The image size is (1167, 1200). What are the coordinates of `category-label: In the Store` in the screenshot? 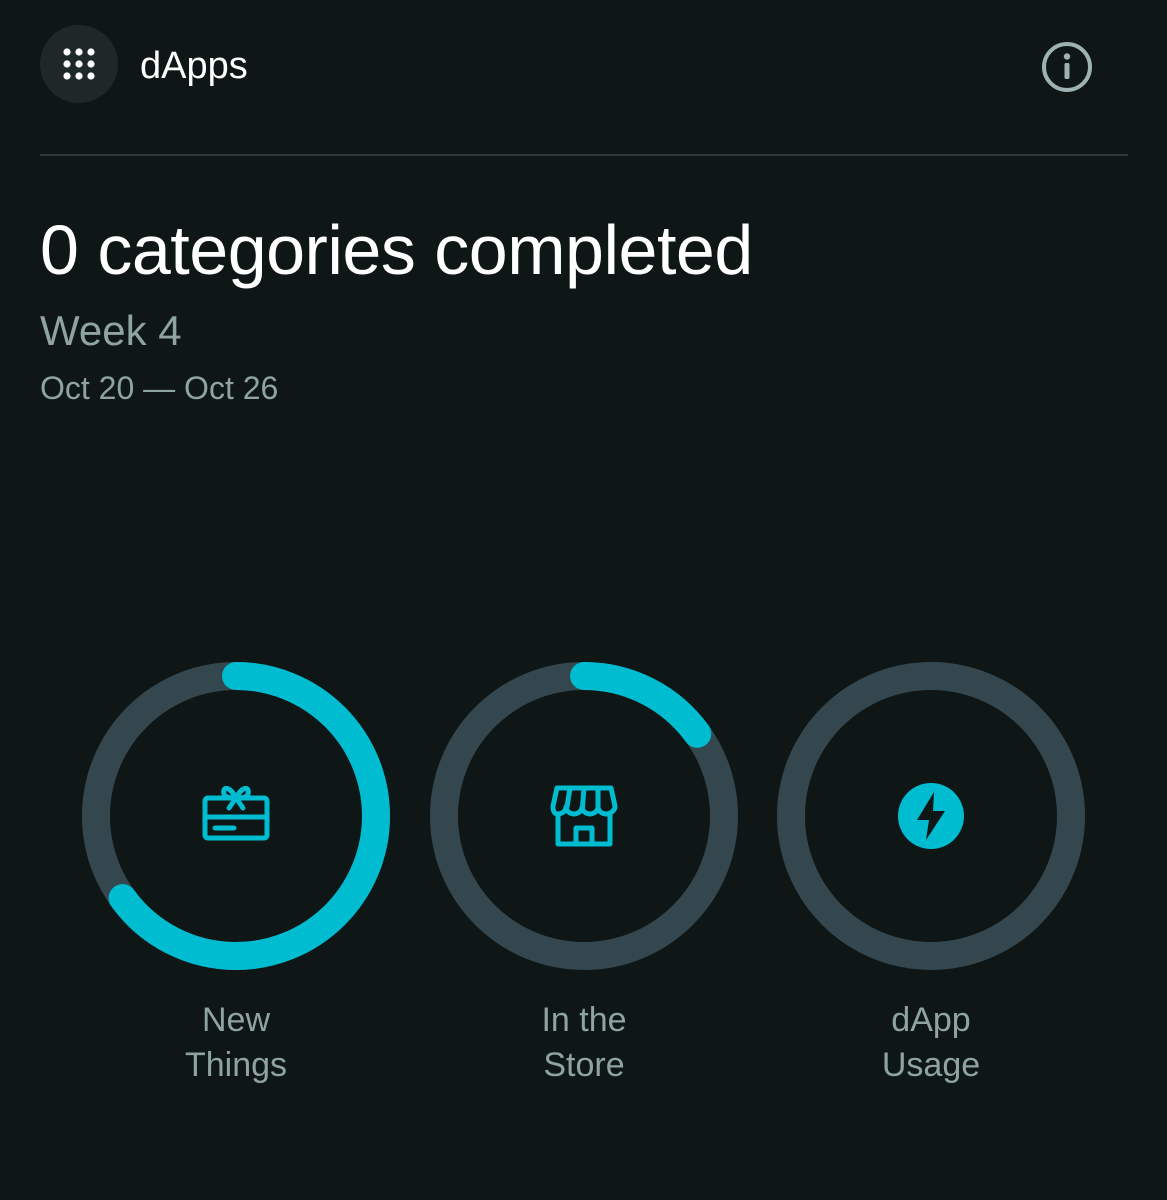 It's located at (584, 1043).